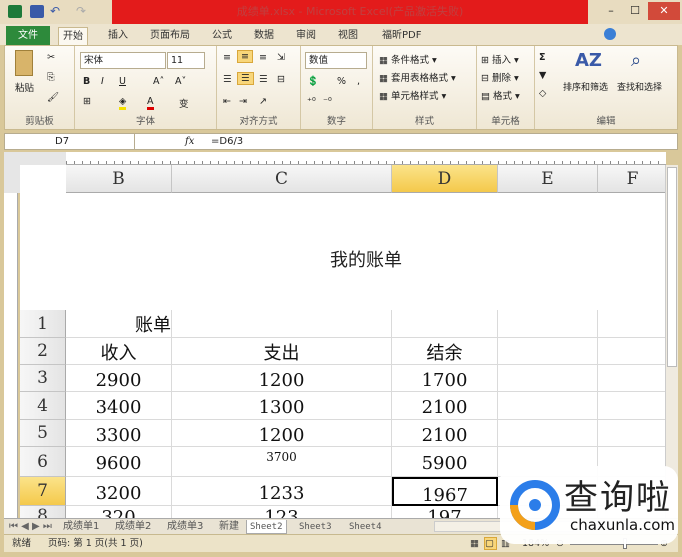 This screenshot has height=557, width=682. I want to click on help-icon, so click(610, 34).